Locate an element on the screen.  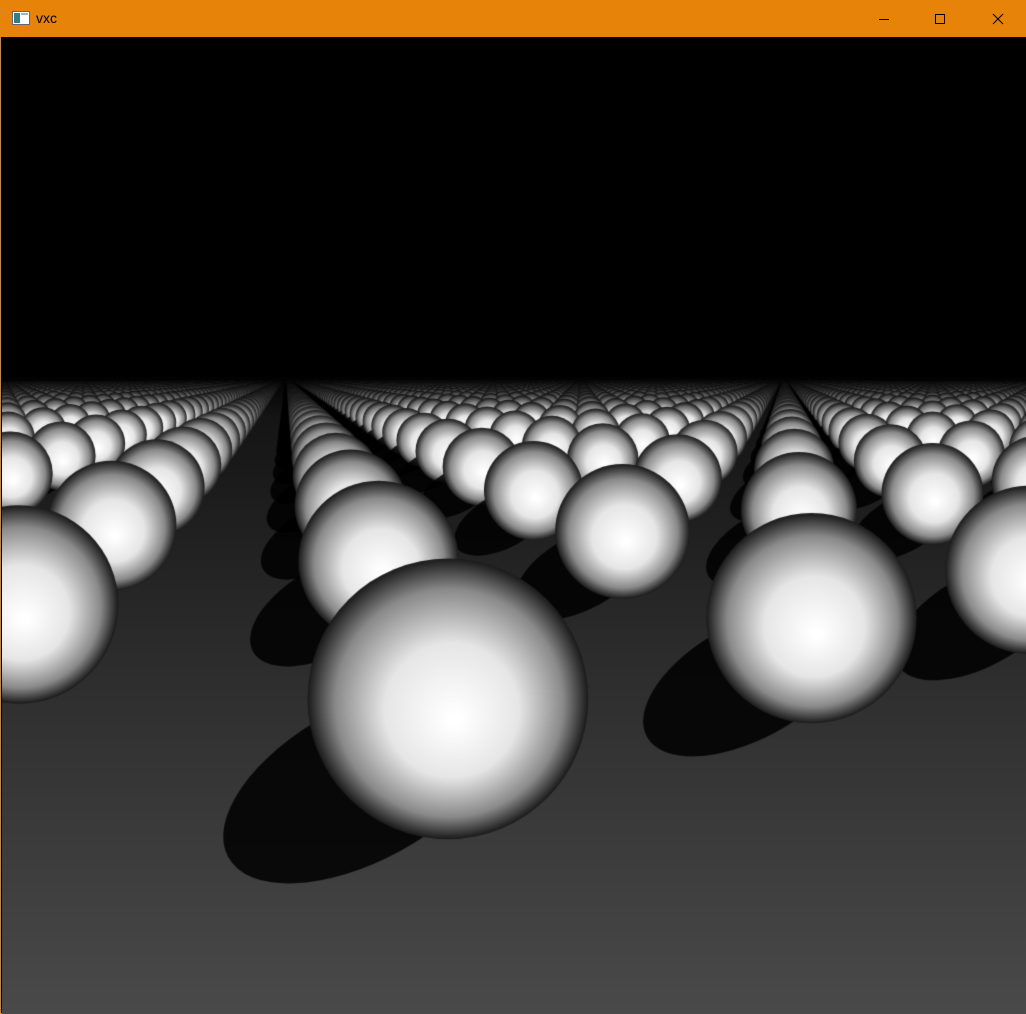
close-button is located at coordinates (998, 18).